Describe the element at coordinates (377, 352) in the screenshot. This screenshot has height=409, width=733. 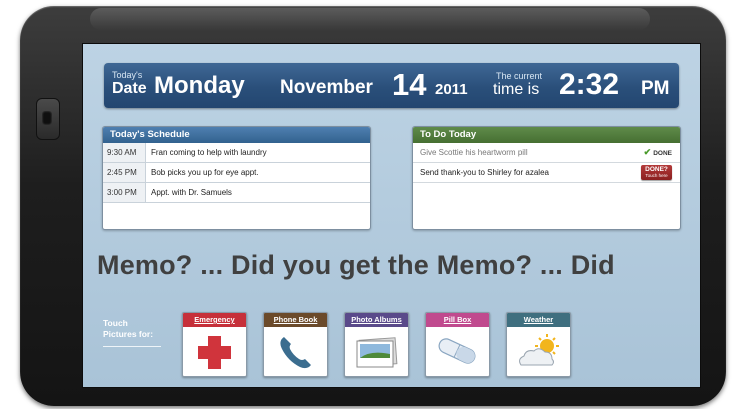
I see `photo-icon` at that location.